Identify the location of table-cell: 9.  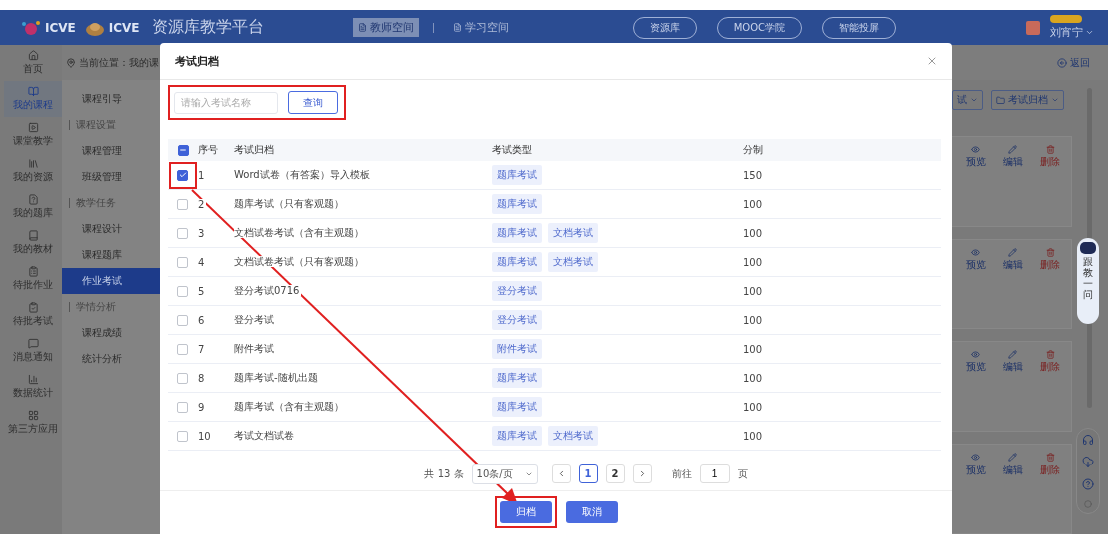
(202, 407).